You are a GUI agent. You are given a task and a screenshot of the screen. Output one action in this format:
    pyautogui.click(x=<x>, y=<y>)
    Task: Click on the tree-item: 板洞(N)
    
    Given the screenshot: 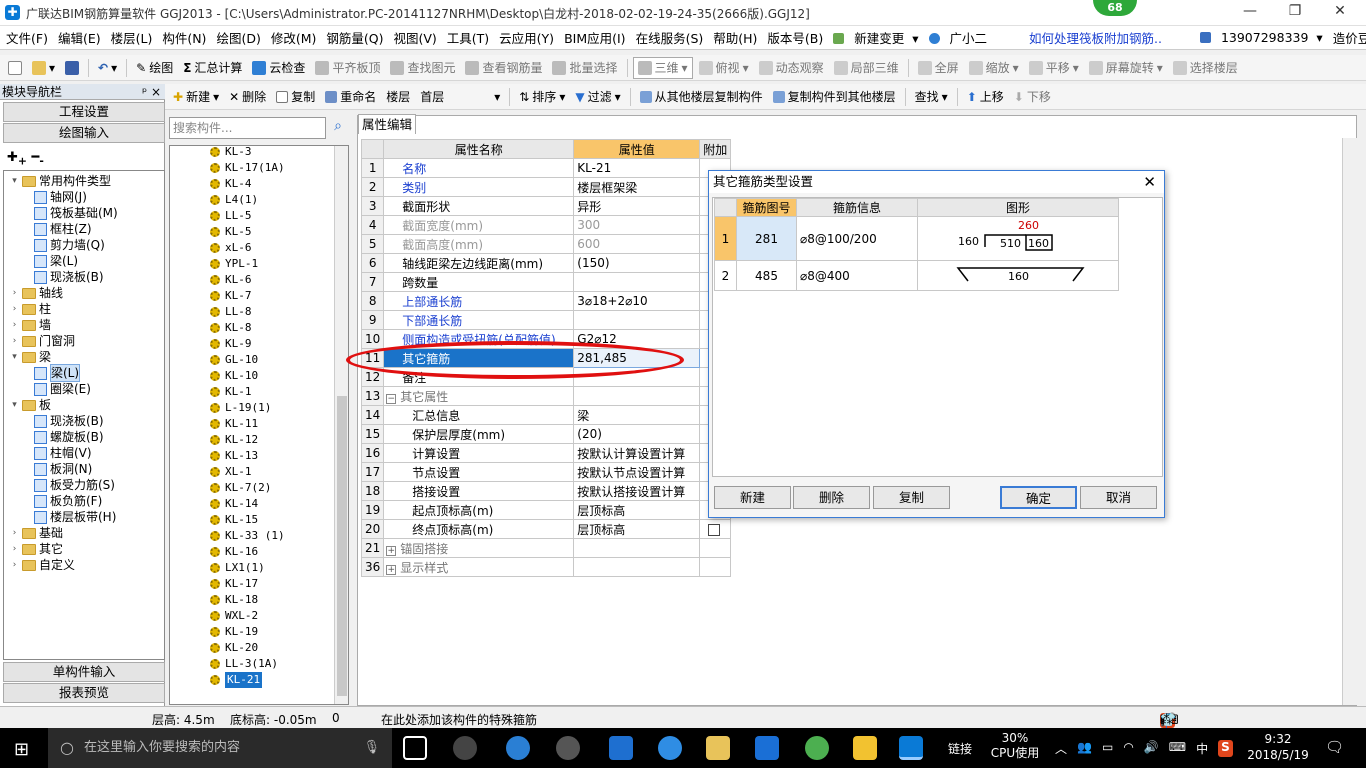 What is the action you would take?
    pyautogui.click(x=63, y=469)
    